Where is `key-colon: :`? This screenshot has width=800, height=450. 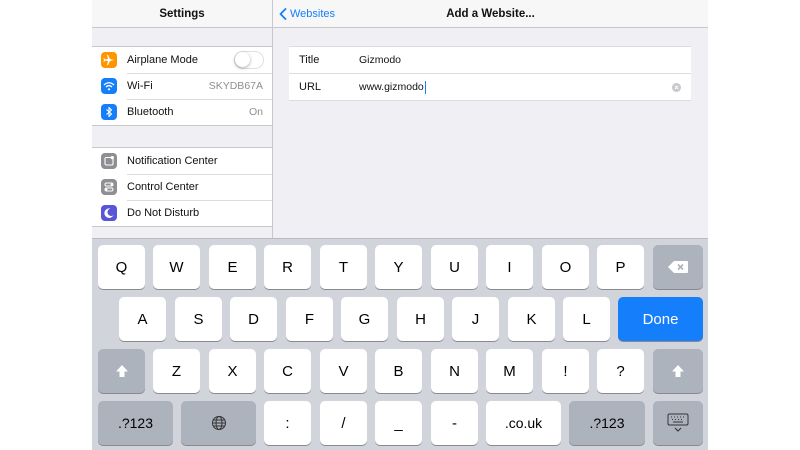 key-colon: : is located at coordinates (287, 423).